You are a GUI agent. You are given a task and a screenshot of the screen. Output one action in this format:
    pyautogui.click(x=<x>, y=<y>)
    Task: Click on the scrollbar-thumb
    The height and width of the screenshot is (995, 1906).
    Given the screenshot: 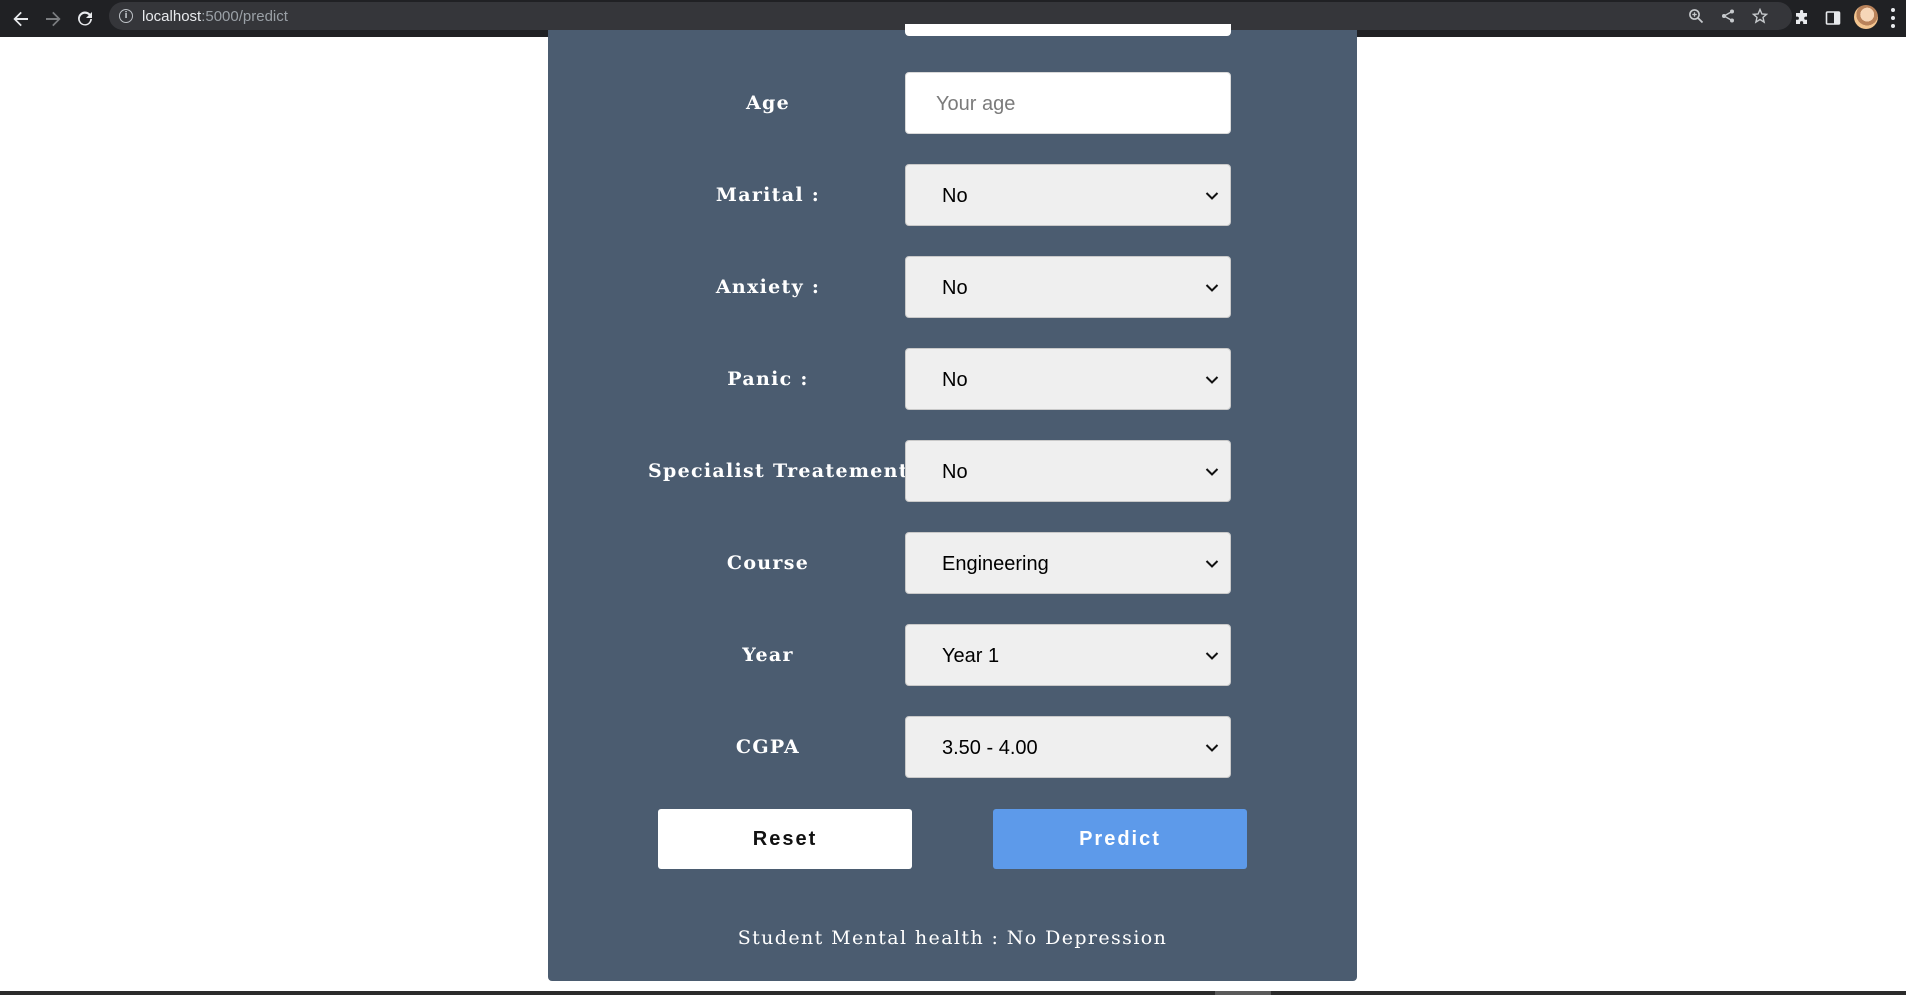 What is the action you would take?
    pyautogui.click(x=1243, y=993)
    